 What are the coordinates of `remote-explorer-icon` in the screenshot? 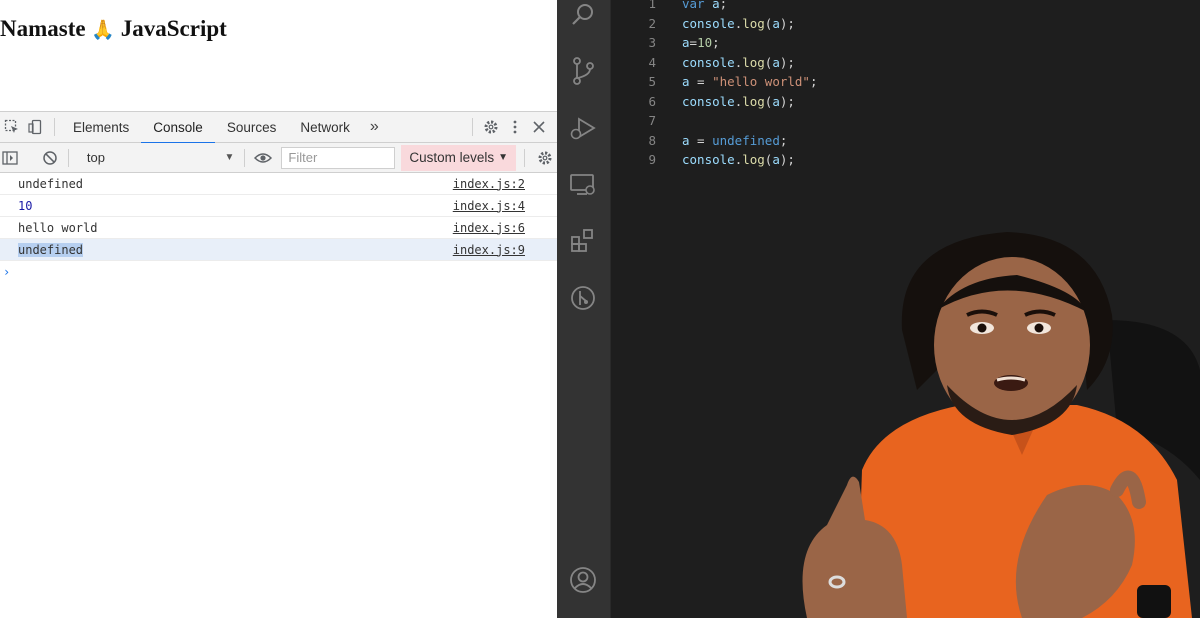 It's located at (583, 185).